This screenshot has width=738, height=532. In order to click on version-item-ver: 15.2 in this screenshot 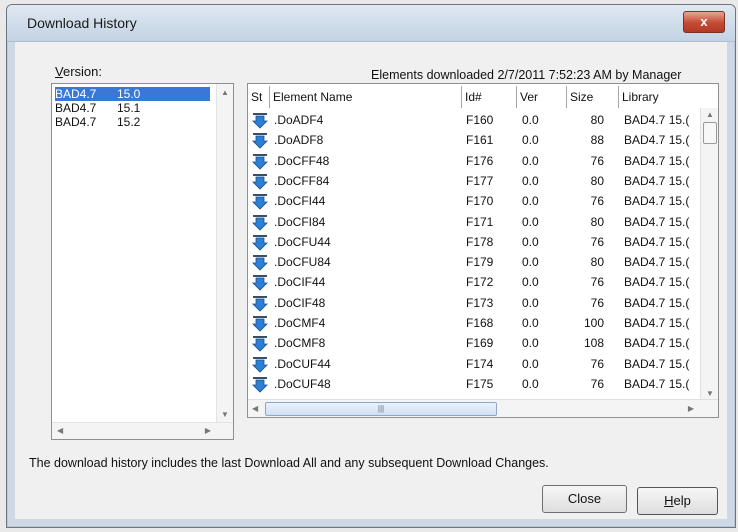, I will do `click(129, 122)`.